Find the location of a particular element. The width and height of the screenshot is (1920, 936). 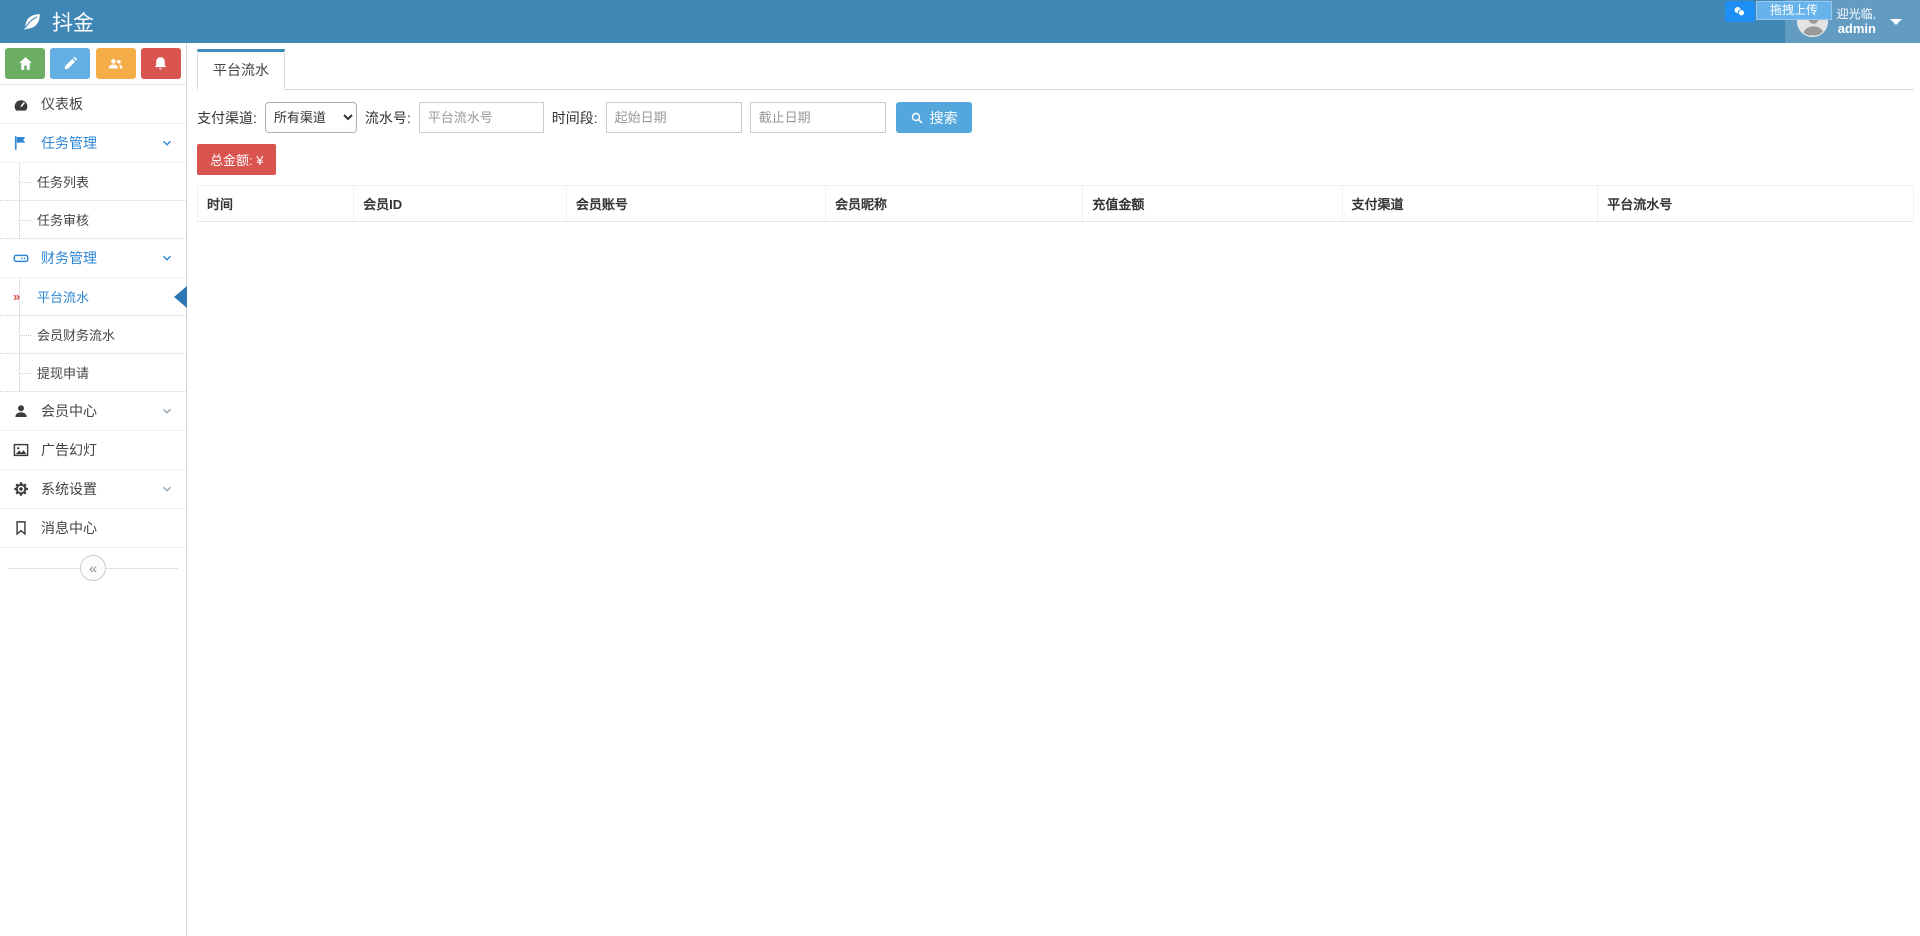

sidebar-group-member-center: 会员中心 is located at coordinates (93, 411).